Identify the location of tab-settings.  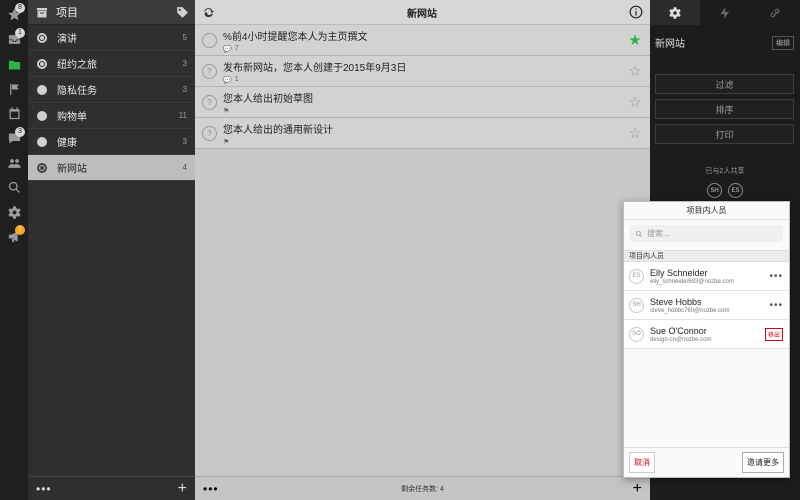
(675, 12).